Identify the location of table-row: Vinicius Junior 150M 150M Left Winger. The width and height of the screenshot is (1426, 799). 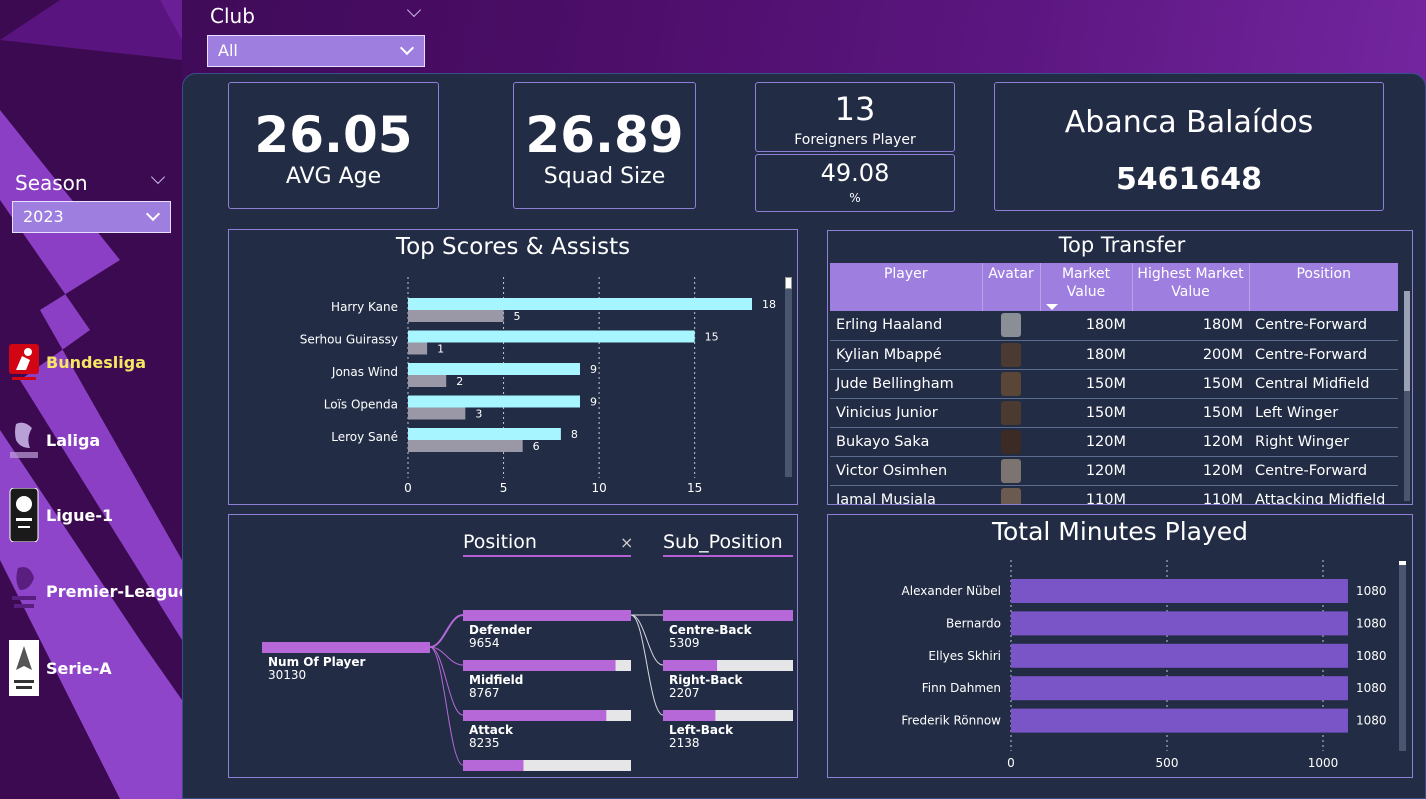
(1114, 413).